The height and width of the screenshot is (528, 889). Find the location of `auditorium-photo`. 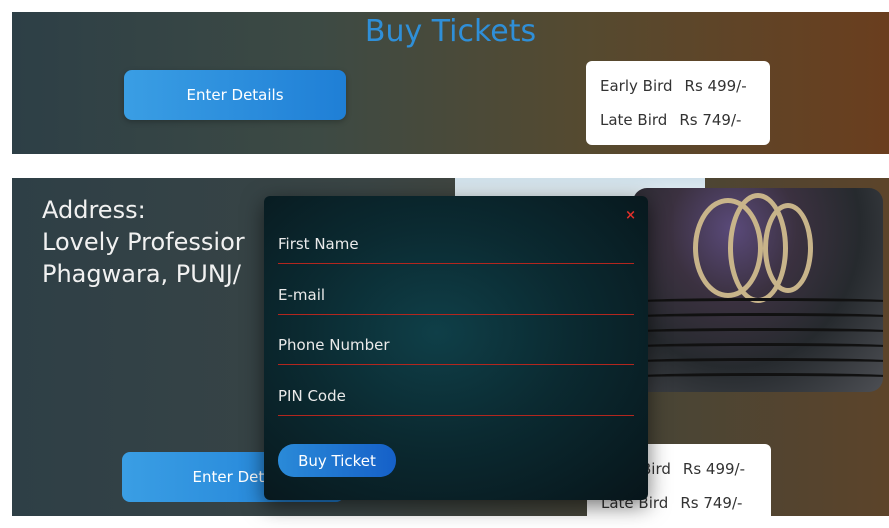

auditorium-photo is located at coordinates (758, 290).